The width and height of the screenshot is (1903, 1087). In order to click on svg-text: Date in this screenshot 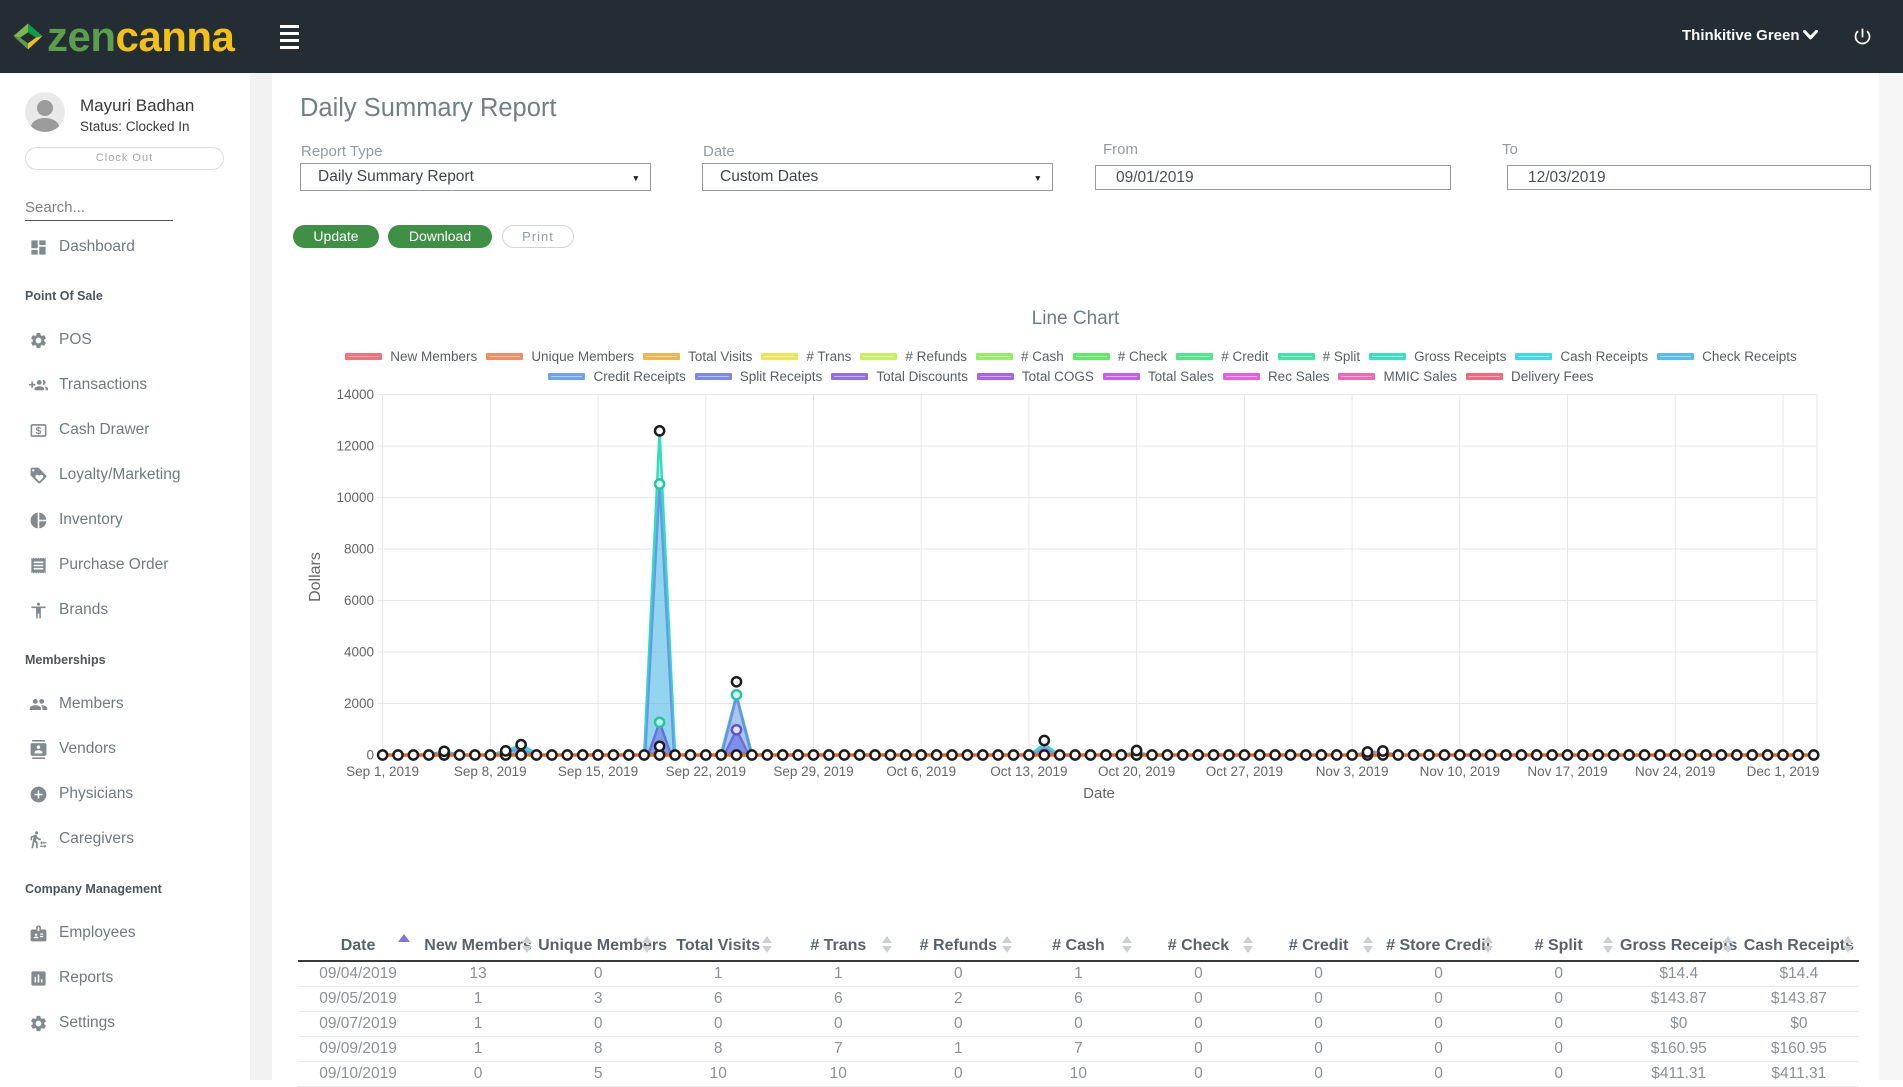, I will do `click(1099, 793)`.